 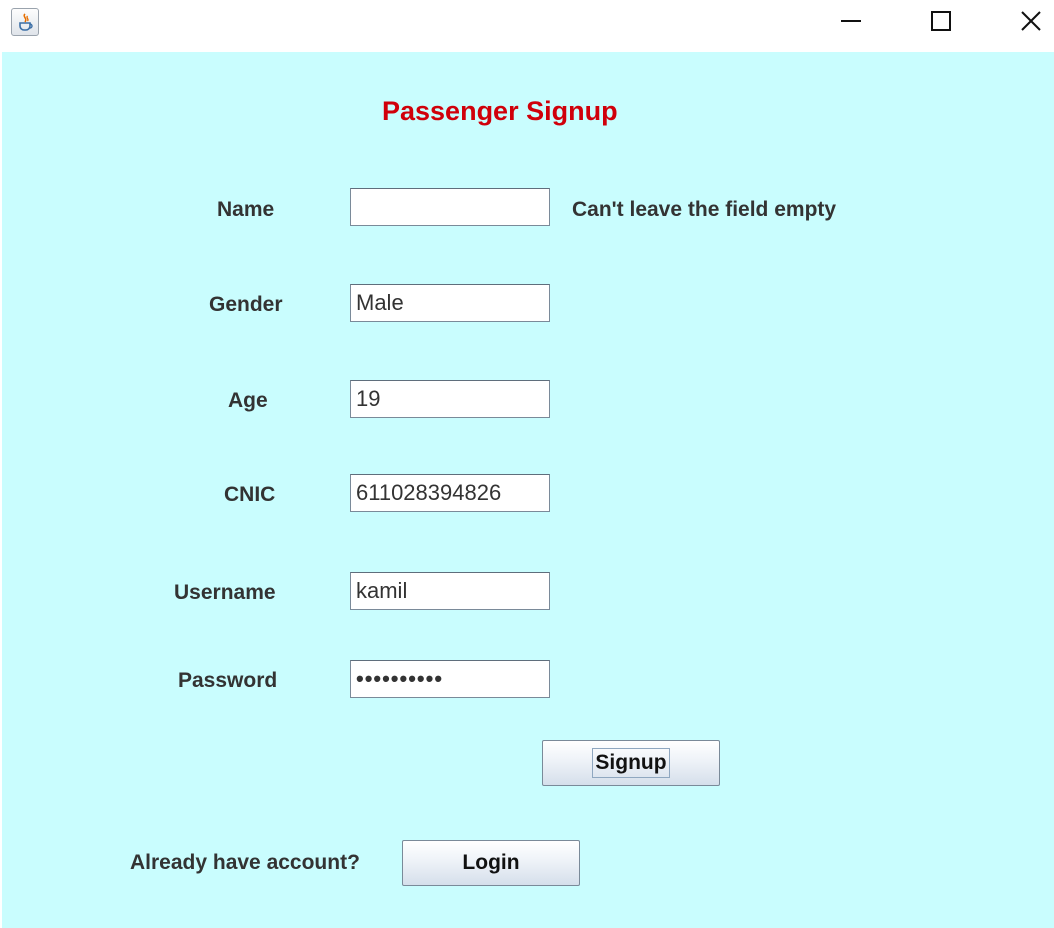 I want to click on name-field, so click(x=450, y=207).